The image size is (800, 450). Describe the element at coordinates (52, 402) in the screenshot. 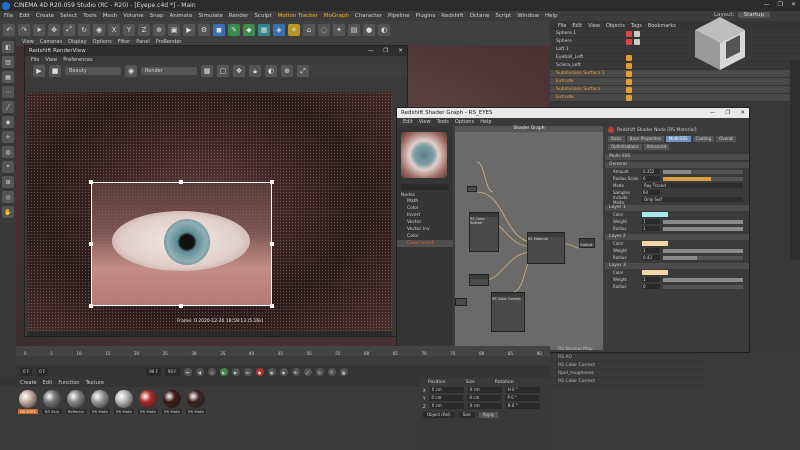

I see `material-swatch: RS Skin` at that location.